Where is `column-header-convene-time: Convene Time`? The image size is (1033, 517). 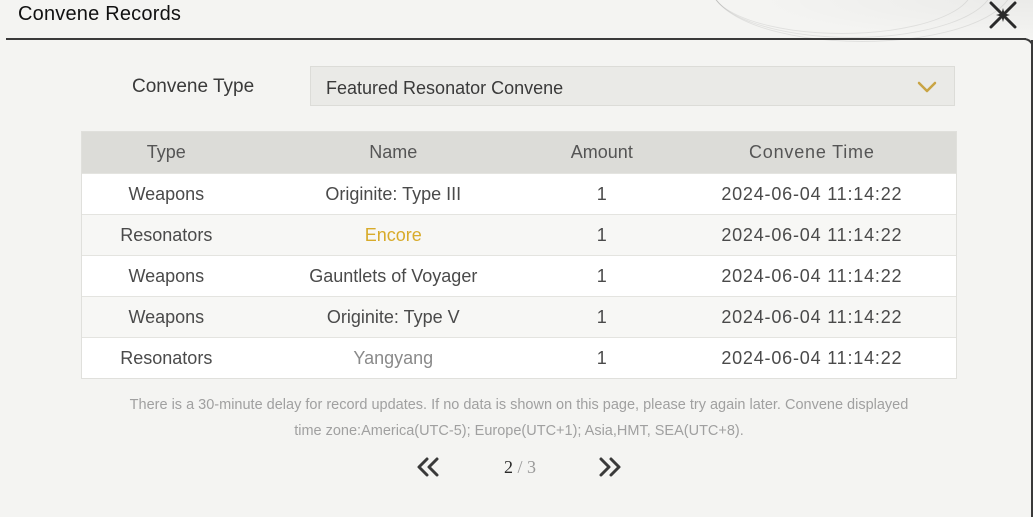 column-header-convene-time: Convene Time is located at coordinates (811, 152).